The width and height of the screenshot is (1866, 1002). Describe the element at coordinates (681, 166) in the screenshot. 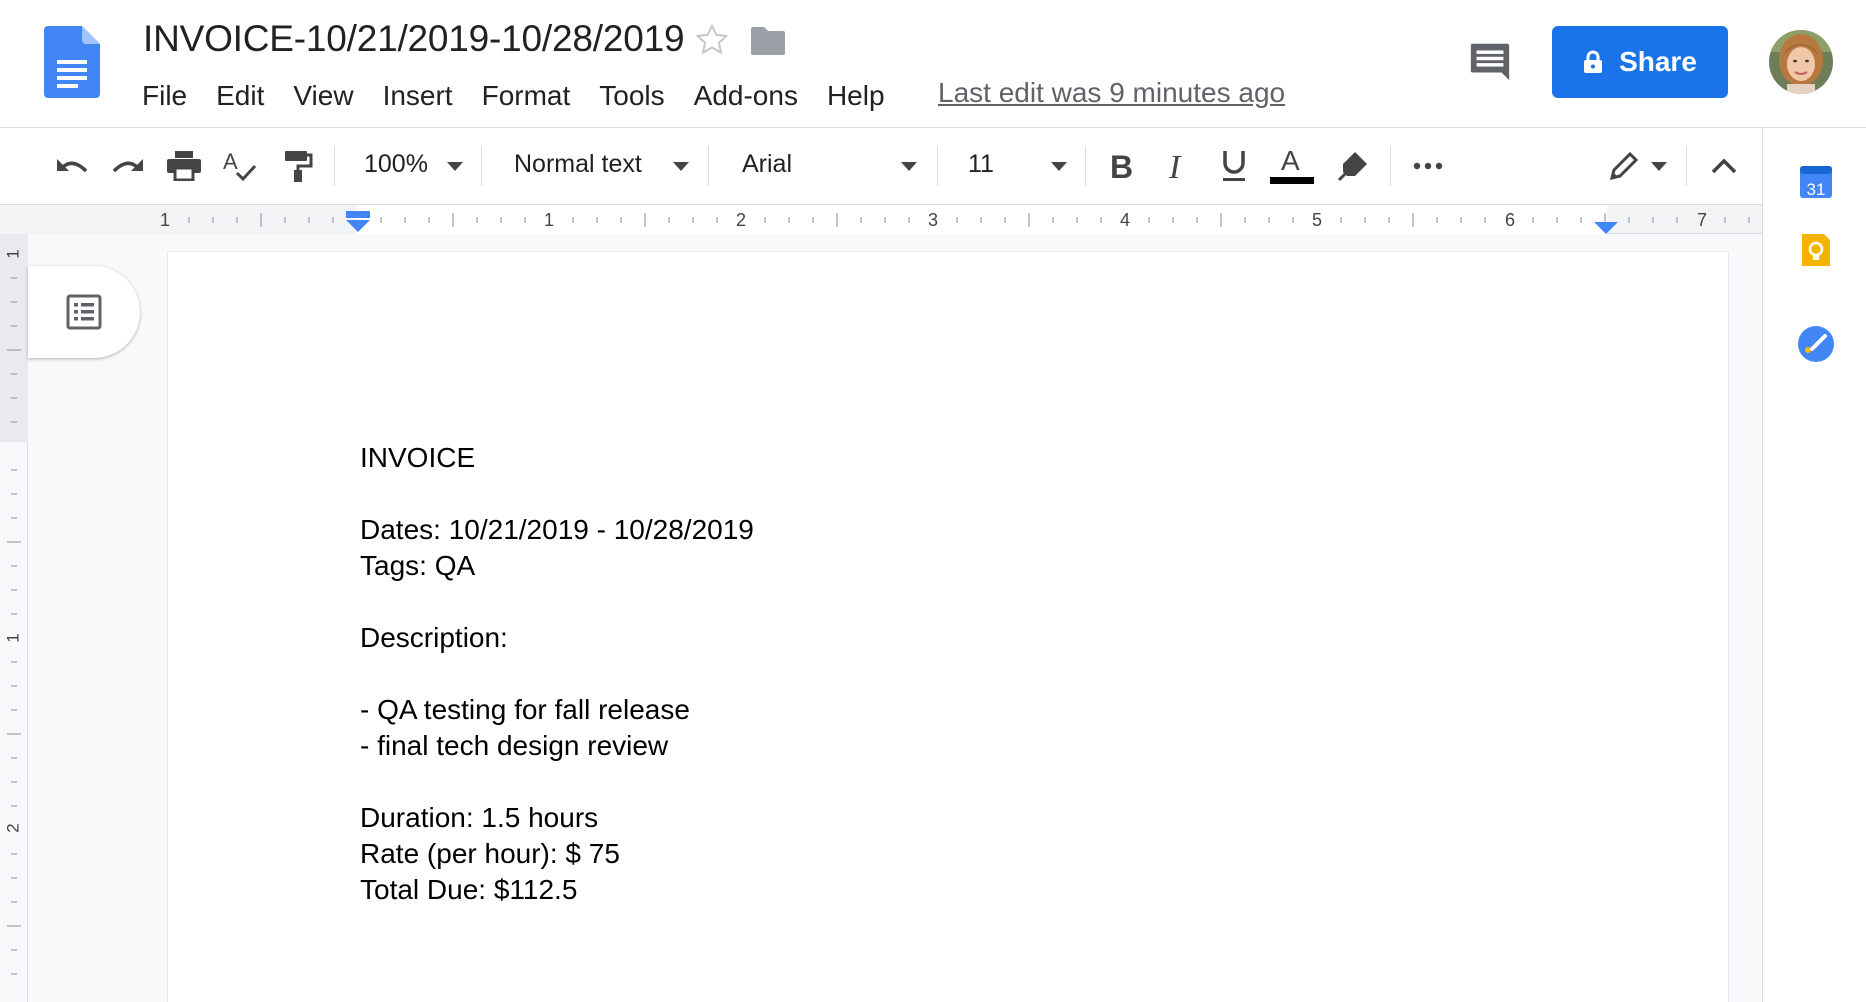

I see `style-caret-icon` at that location.